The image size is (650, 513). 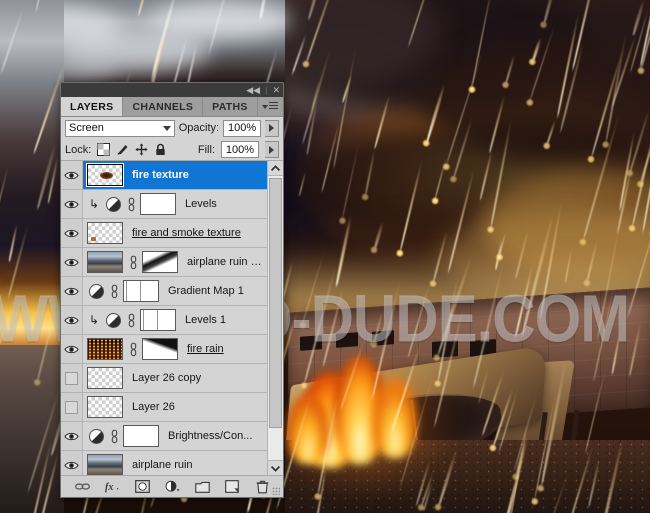 What do you see at coordinates (32, 429) in the screenshot?
I see `tarmac-ground` at bounding box center [32, 429].